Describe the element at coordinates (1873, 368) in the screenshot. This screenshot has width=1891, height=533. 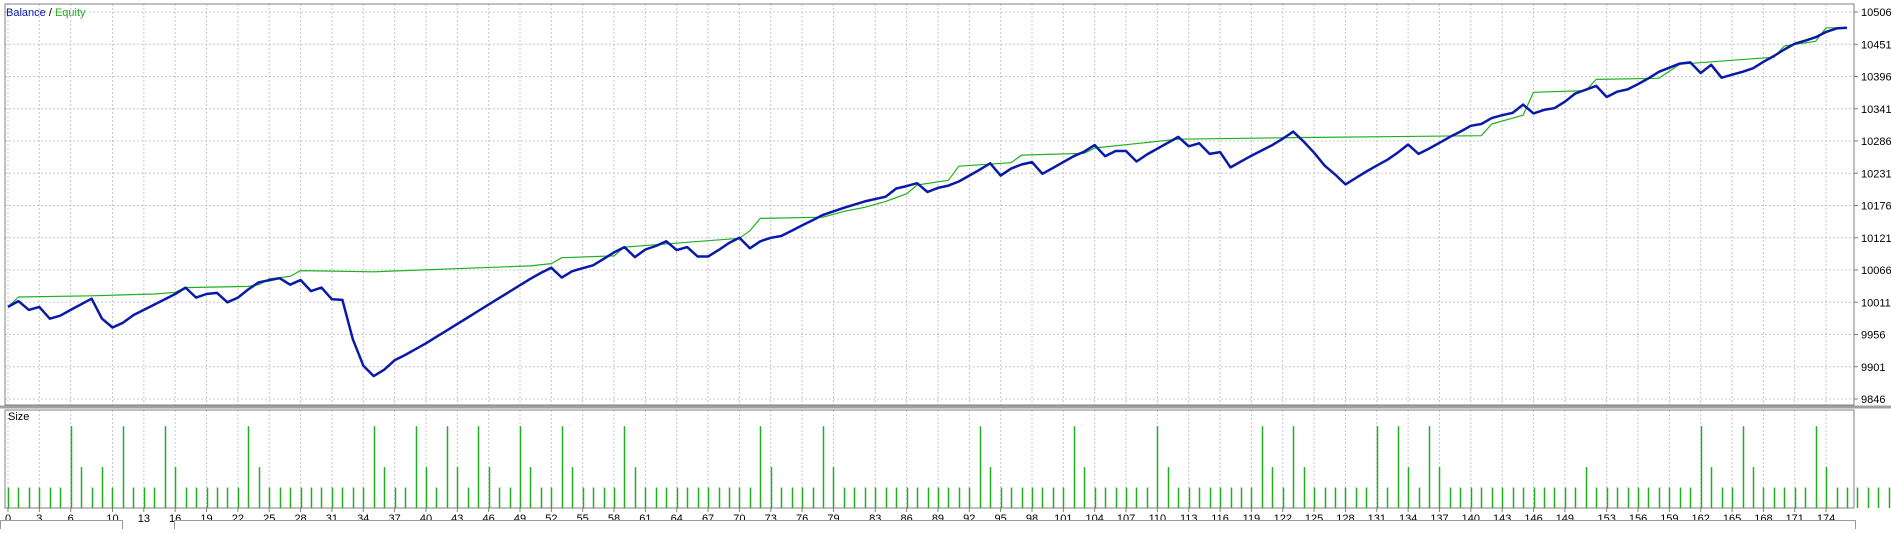
I see `y-tick-label: 9901` at that location.